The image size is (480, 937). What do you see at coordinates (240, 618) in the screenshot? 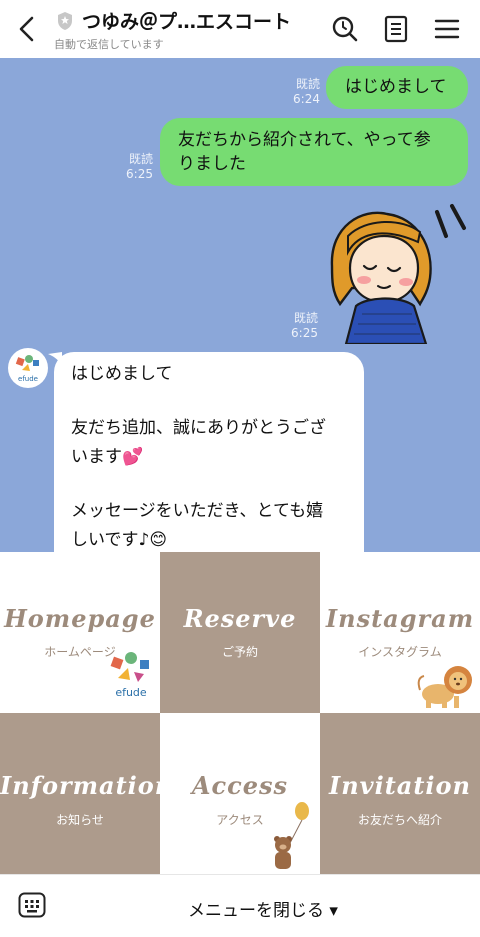
I see `tile-script-label: Reserve` at bounding box center [240, 618].